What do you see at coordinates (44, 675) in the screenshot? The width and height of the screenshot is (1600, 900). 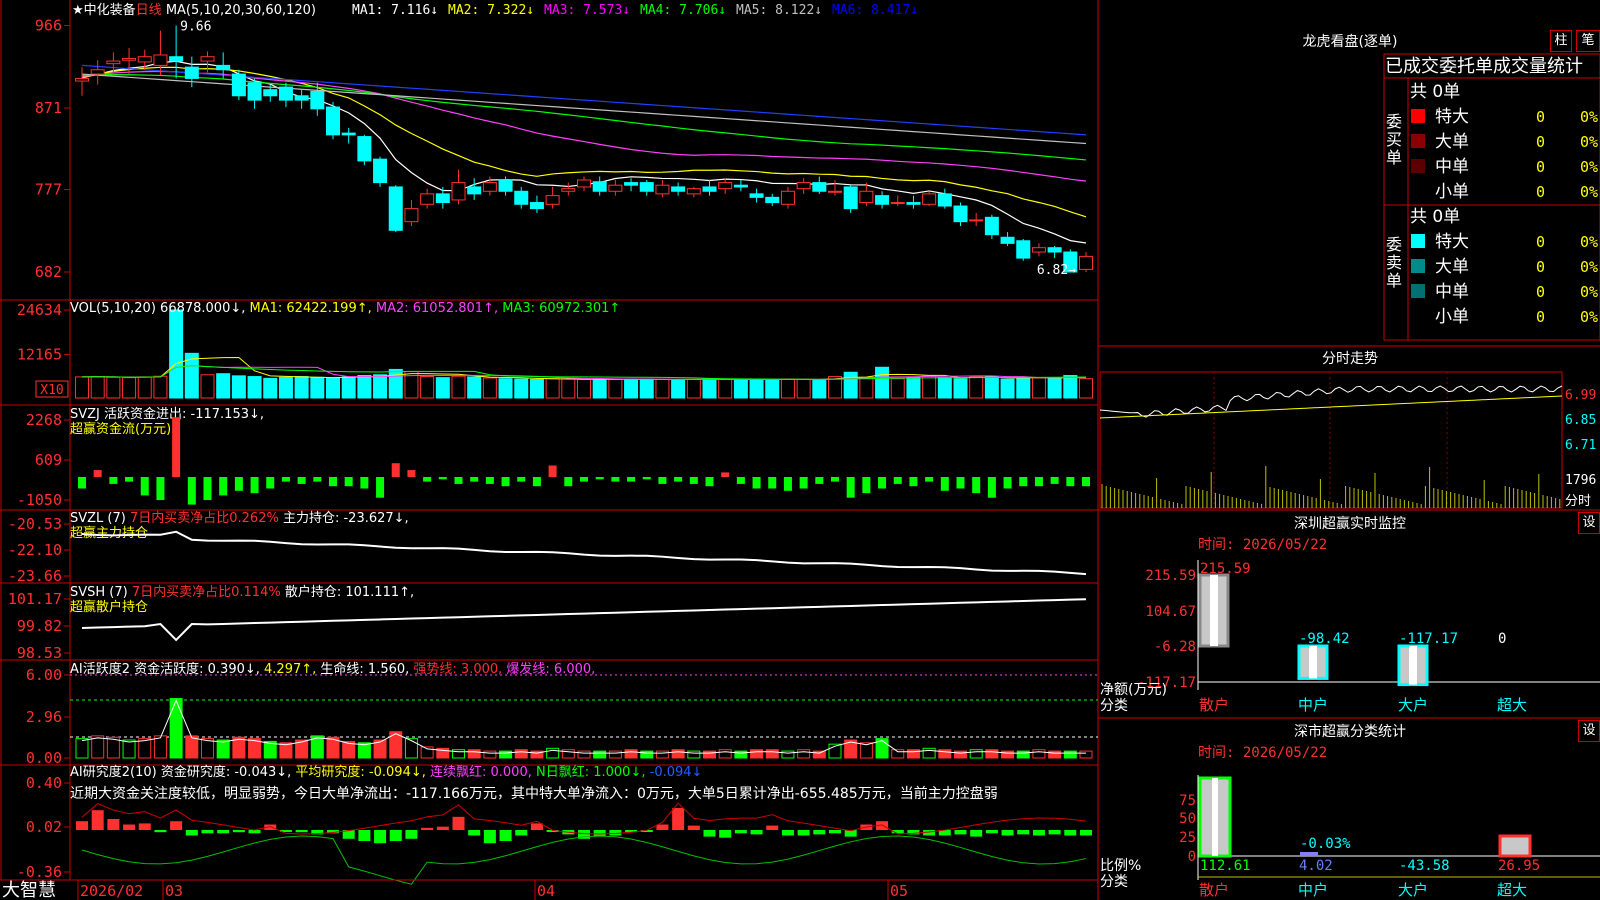 I see `ai-active-tick-label: 6.00` at bounding box center [44, 675].